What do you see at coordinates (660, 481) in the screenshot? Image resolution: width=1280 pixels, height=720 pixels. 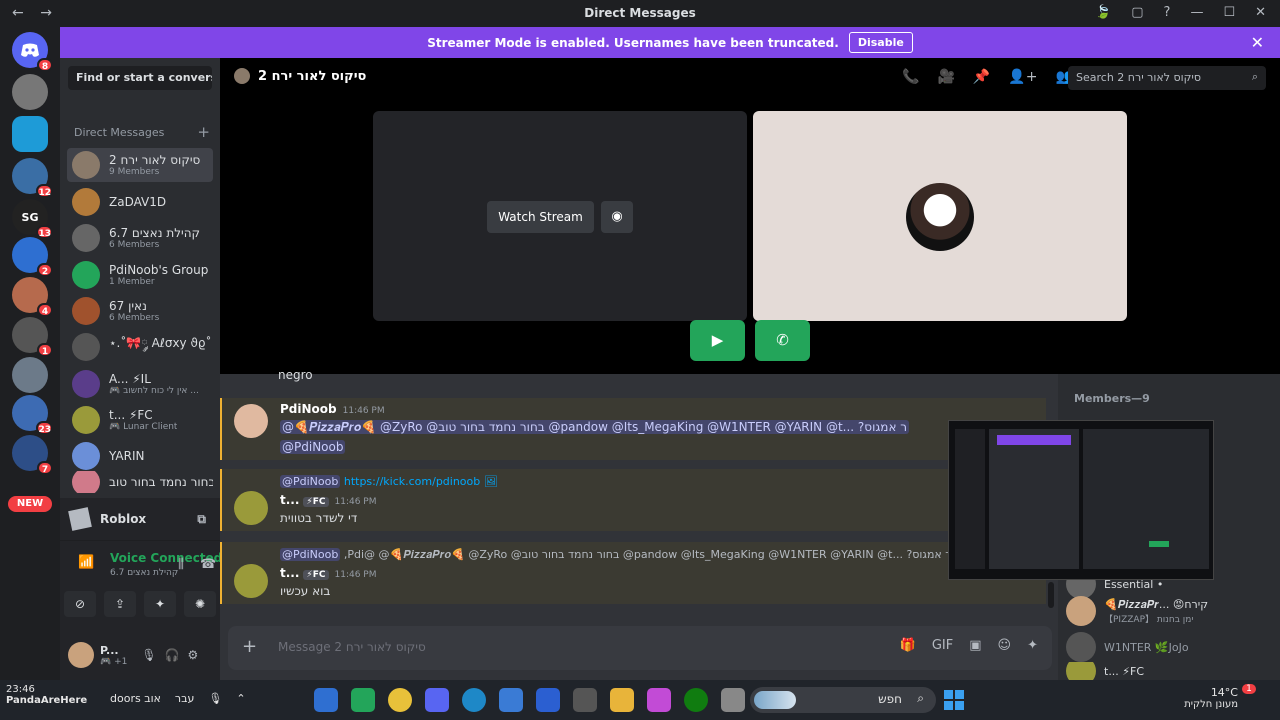 I see `reply-preview: @PdiNoob https://kick.com/pdinoob 🖼` at bounding box center [660, 481].